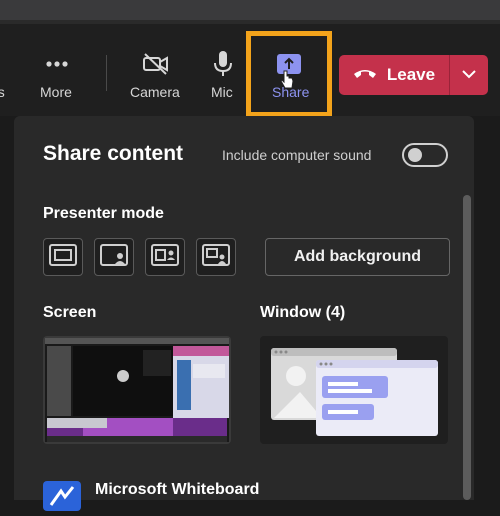 The image size is (500, 516). What do you see at coordinates (156, 64) in the screenshot?
I see `camera-off-icon` at bounding box center [156, 64].